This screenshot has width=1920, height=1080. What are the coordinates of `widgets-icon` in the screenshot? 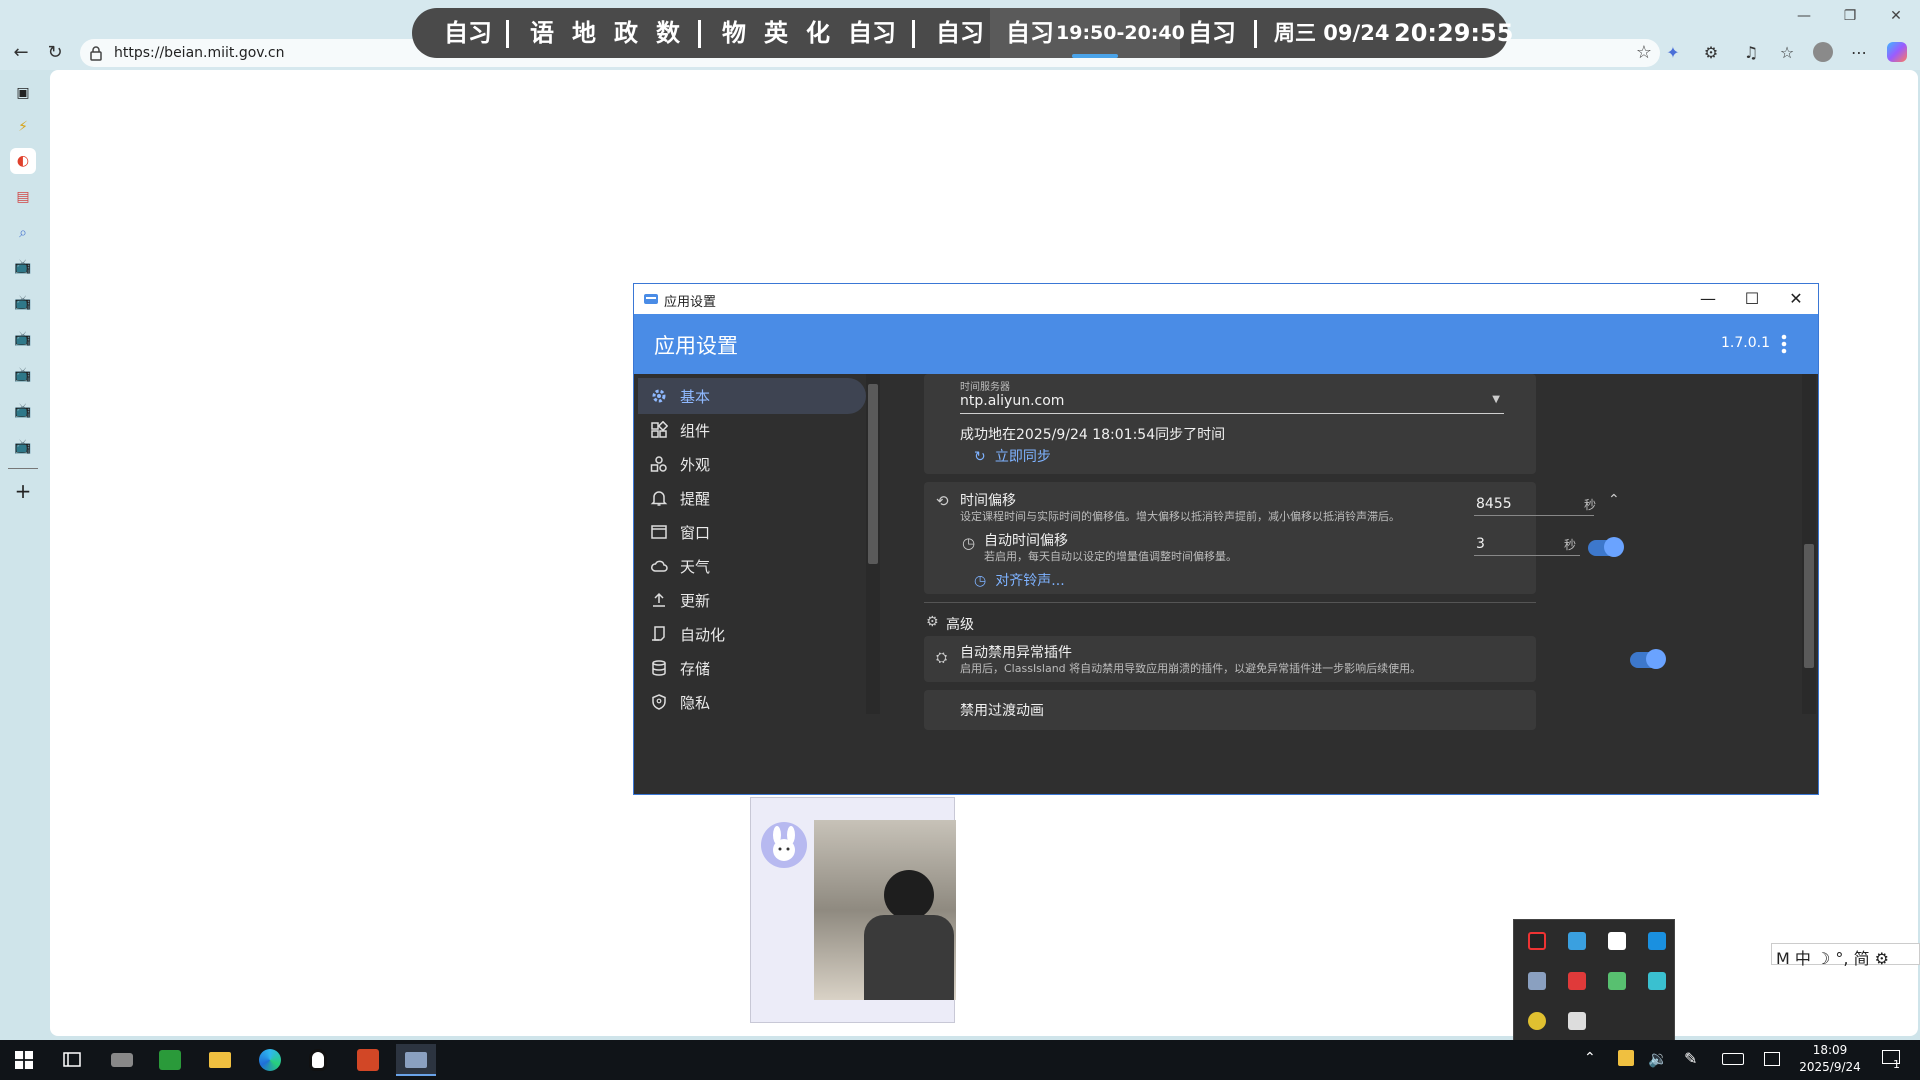 It's located at (659, 429).